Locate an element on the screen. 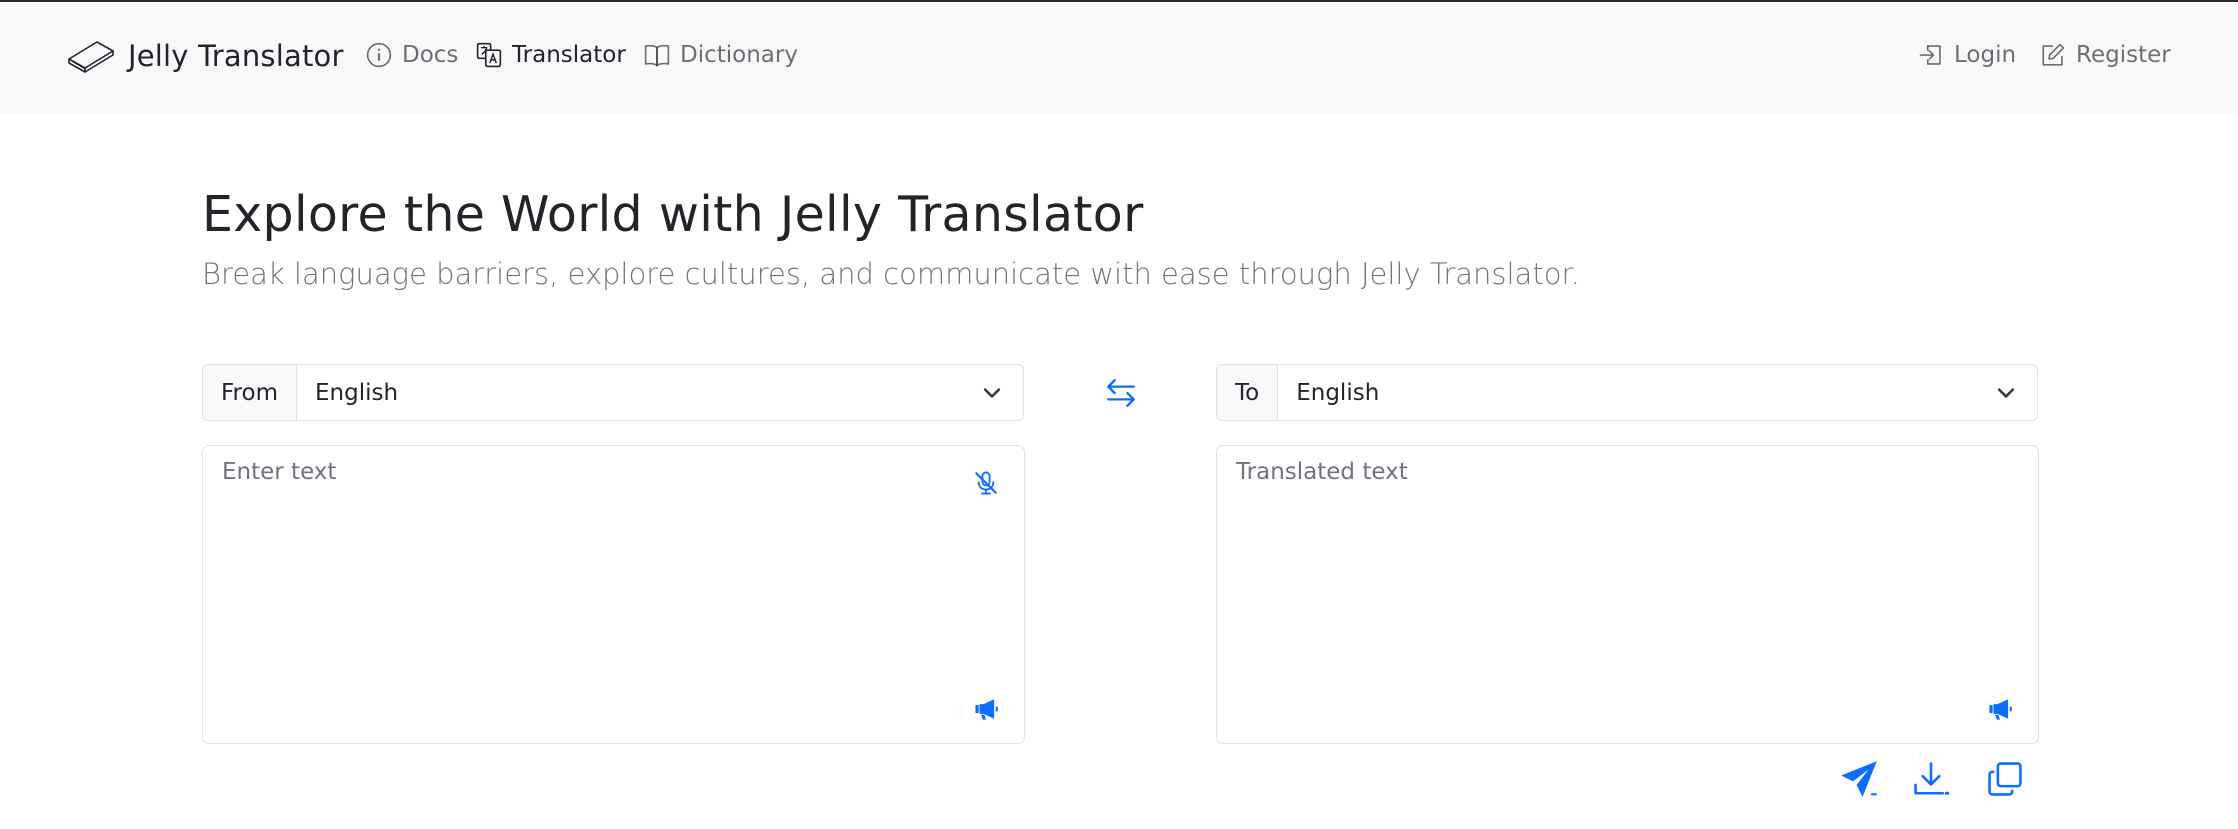 The width and height of the screenshot is (2238, 829). nav-link-docs-label: Docs is located at coordinates (430, 55).